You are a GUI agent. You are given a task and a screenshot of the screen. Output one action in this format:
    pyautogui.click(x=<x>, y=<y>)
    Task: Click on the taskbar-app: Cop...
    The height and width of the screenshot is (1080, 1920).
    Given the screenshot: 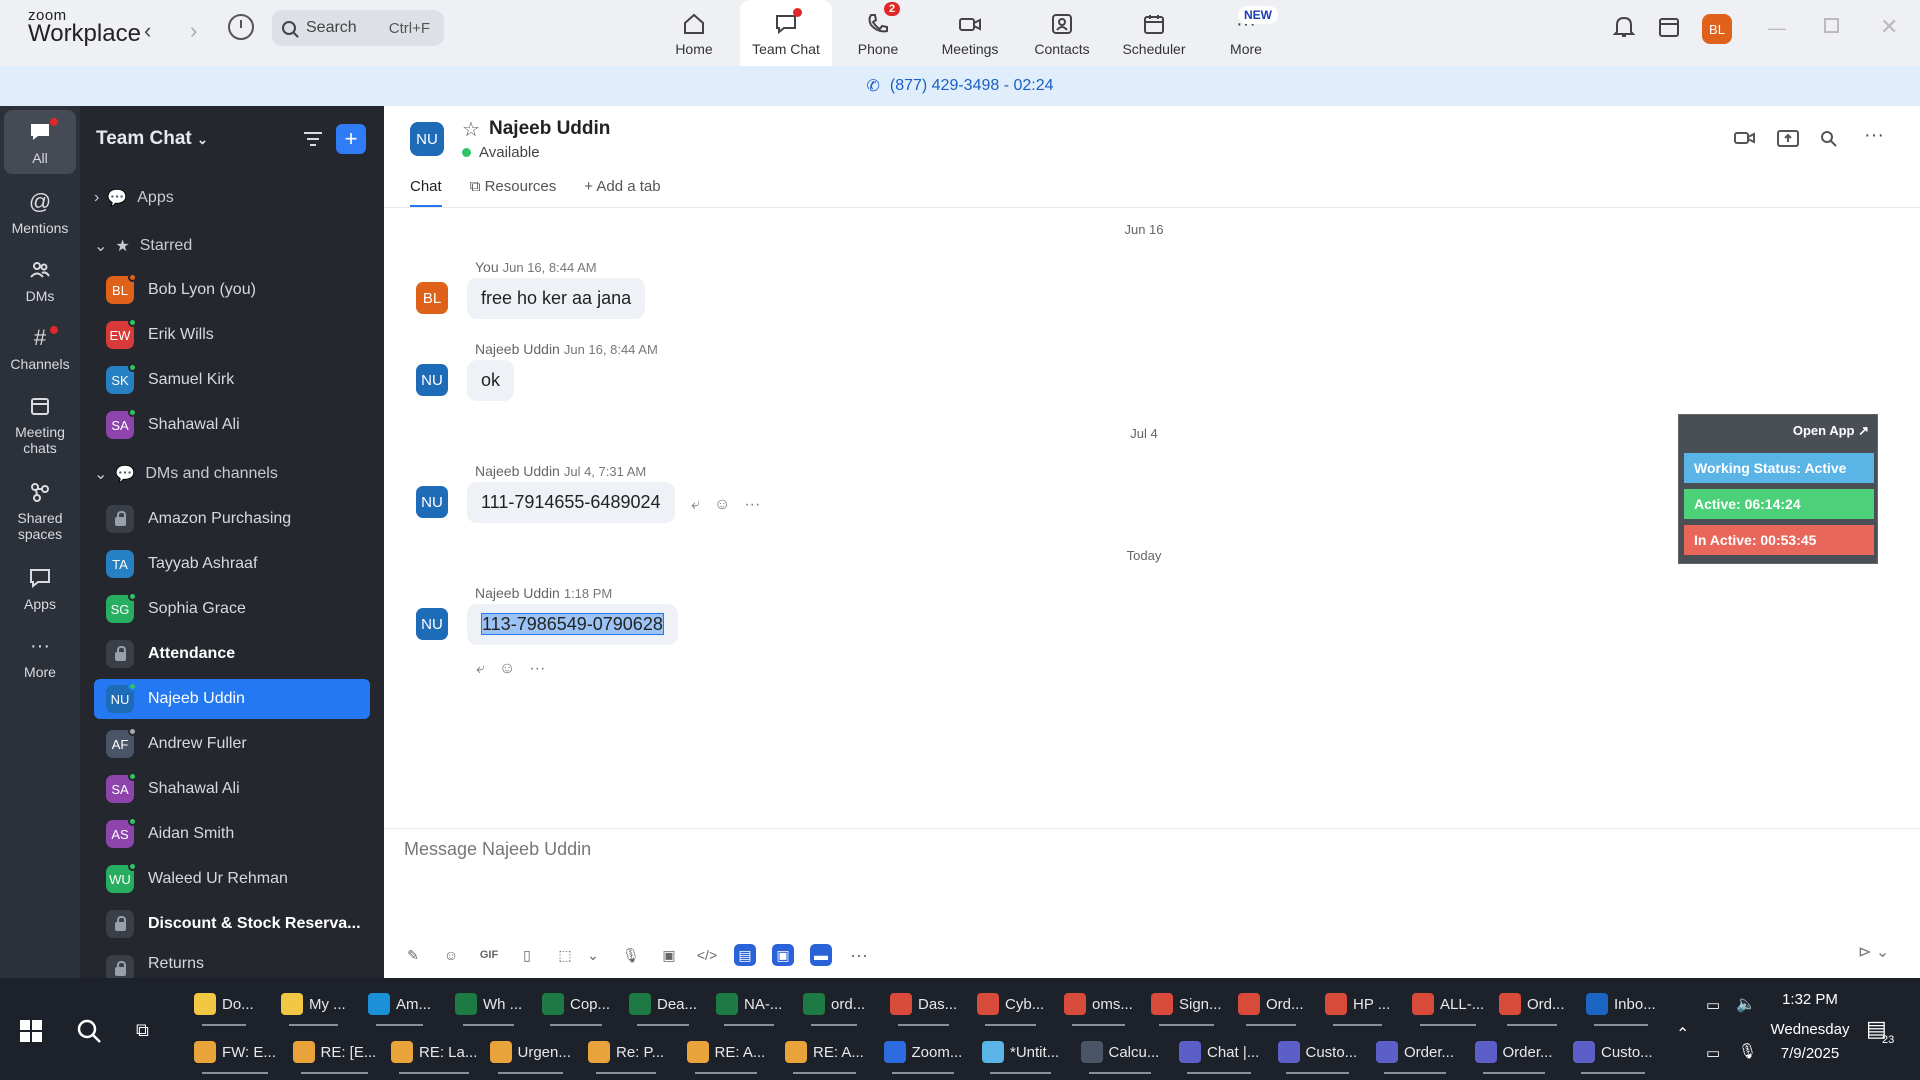 What is the action you would take?
    pyautogui.click(x=576, y=1008)
    